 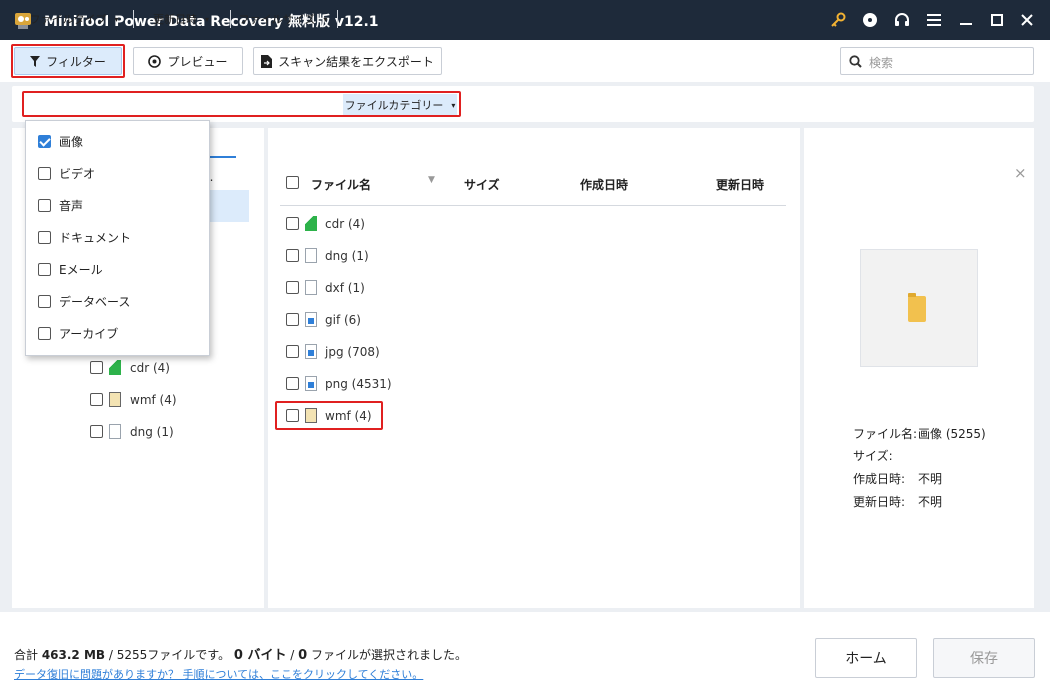 I want to click on search-placeholder: 検索, so click(x=881, y=63).